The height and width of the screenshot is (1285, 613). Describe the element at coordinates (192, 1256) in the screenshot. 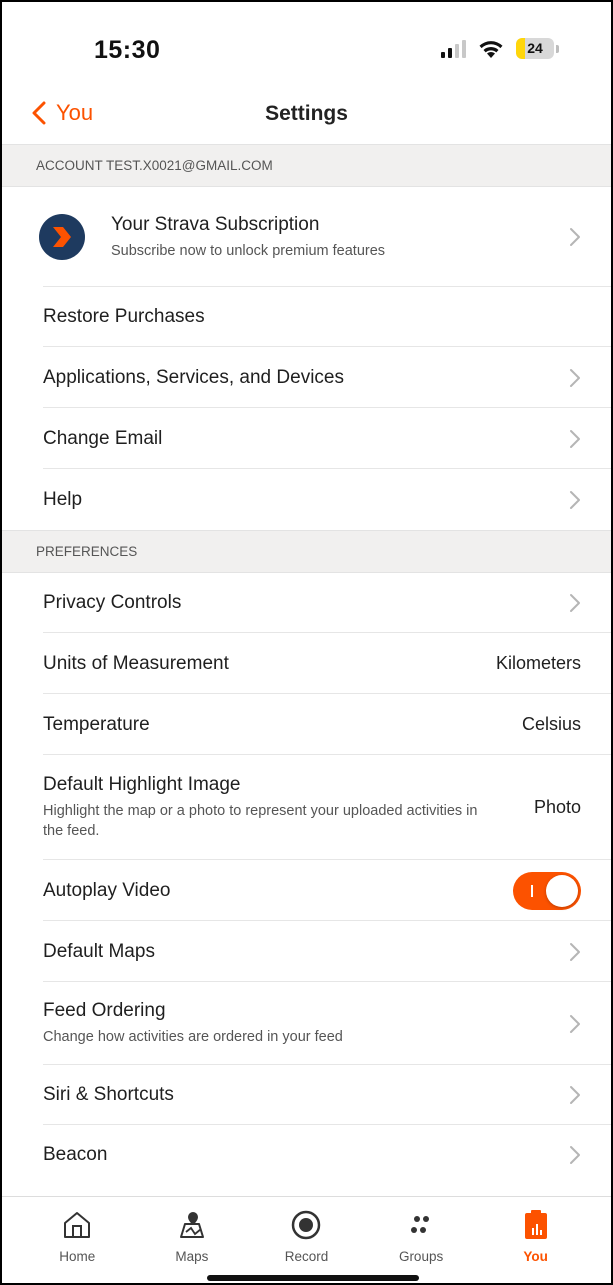

I see `tab-maps-label: Maps` at that location.